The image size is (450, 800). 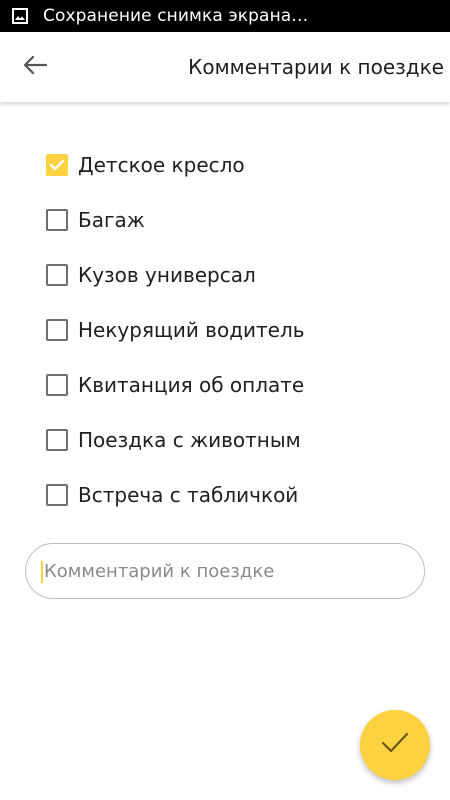 I want to click on confirm-button, so click(x=395, y=745).